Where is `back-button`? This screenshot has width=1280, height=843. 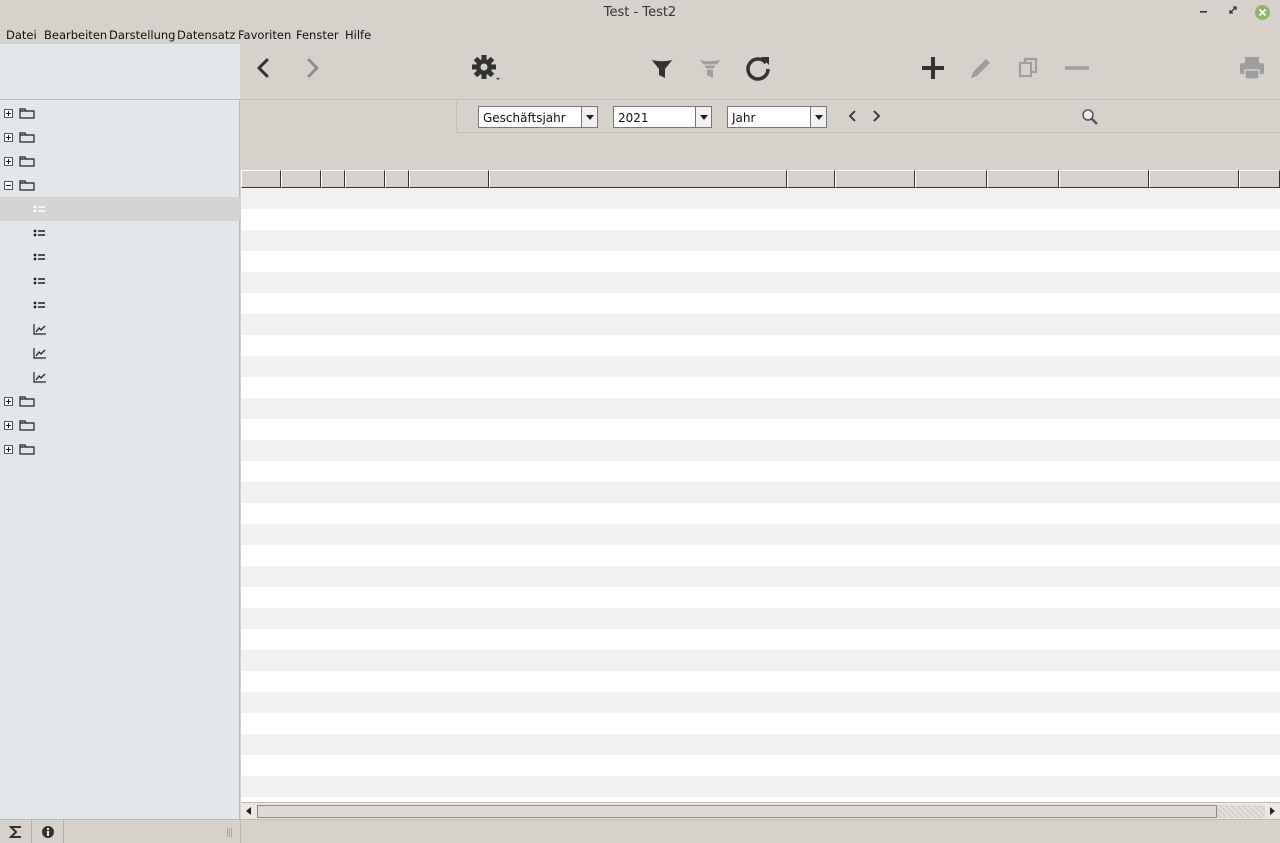 back-button is located at coordinates (264, 68).